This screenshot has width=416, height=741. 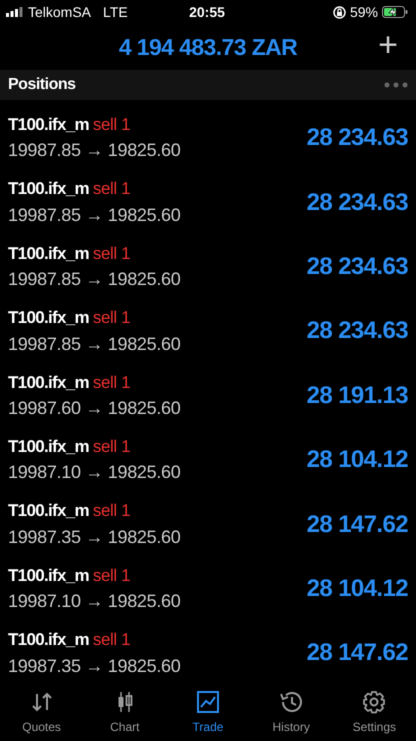 What do you see at coordinates (42, 85) in the screenshot?
I see `section-title: Positions` at bounding box center [42, 85].